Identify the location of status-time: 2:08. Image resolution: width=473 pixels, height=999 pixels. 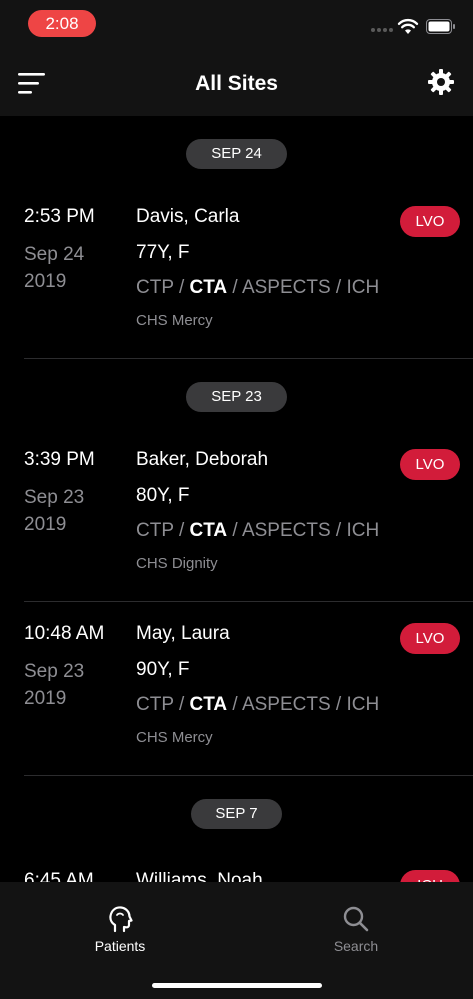
(62, 23).